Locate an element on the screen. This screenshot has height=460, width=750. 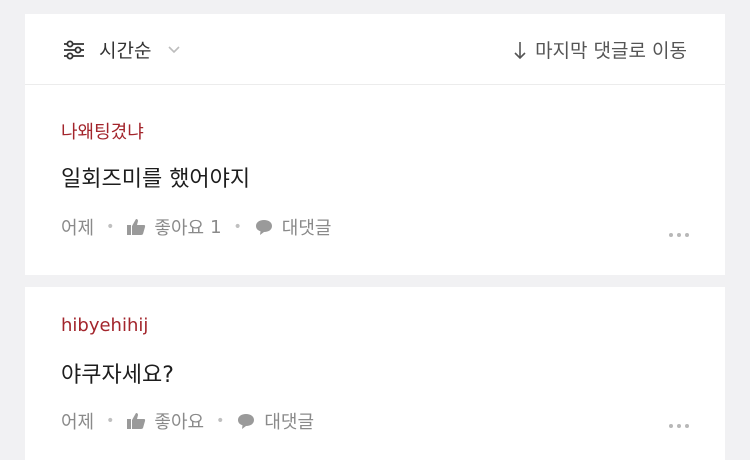
comment-divider is located at coordinates (375, 281).